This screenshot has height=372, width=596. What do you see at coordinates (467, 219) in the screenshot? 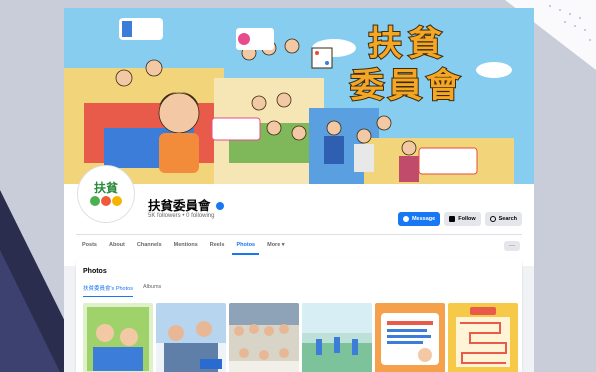
I see `follow-label: Follow` at bounding box center [467, 219].